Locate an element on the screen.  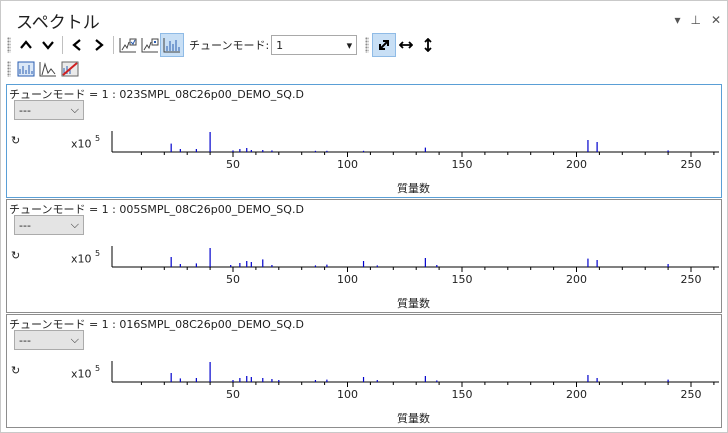
tune-mode-select: 1 ▾ is located at coordinates (314, 45).